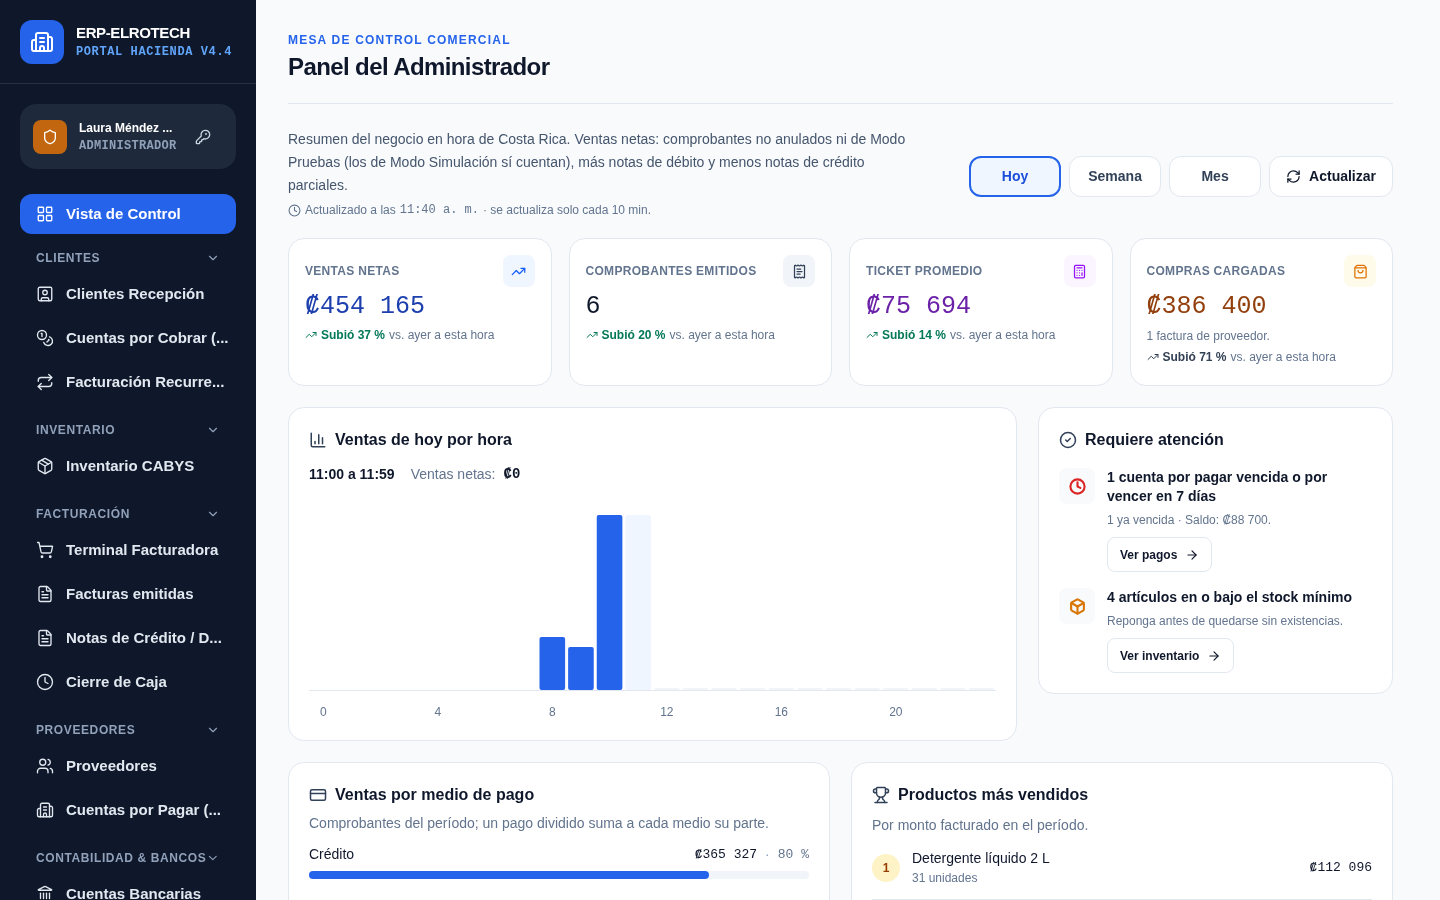 The width and height of the screenshot is (1440, 900). What do you see at coordinates (128, 766) in the screenshot?
I see `sidebar-item: Proveedores` at bounding box center [128, 766].